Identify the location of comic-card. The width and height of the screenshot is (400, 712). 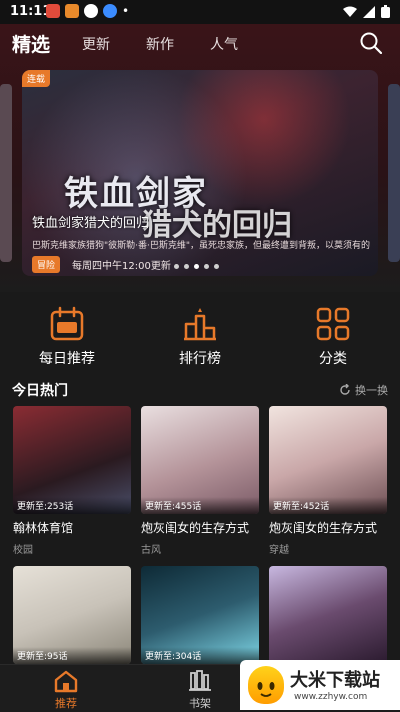
(328, 615).